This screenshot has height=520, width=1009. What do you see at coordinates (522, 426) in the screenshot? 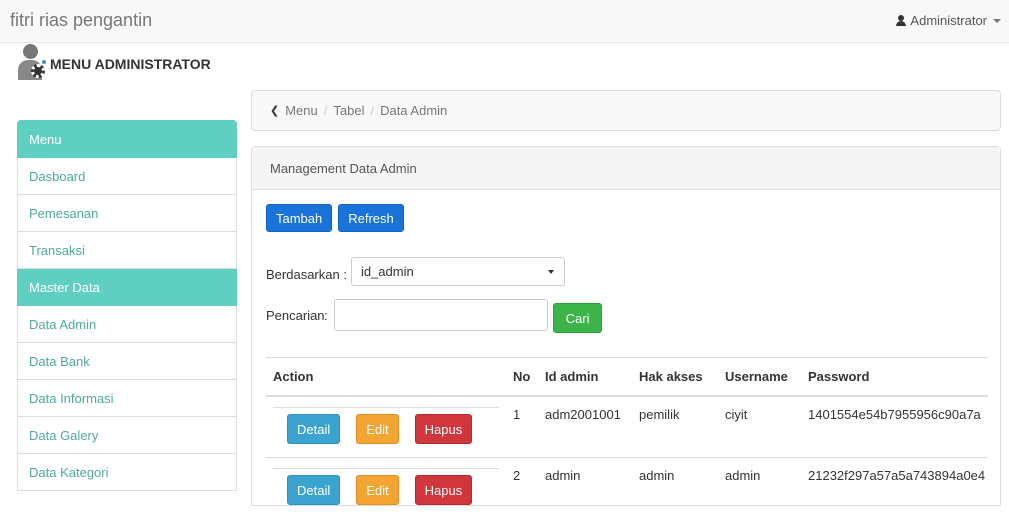
I see `cell-no: 1` at bounding box center [522, 426].